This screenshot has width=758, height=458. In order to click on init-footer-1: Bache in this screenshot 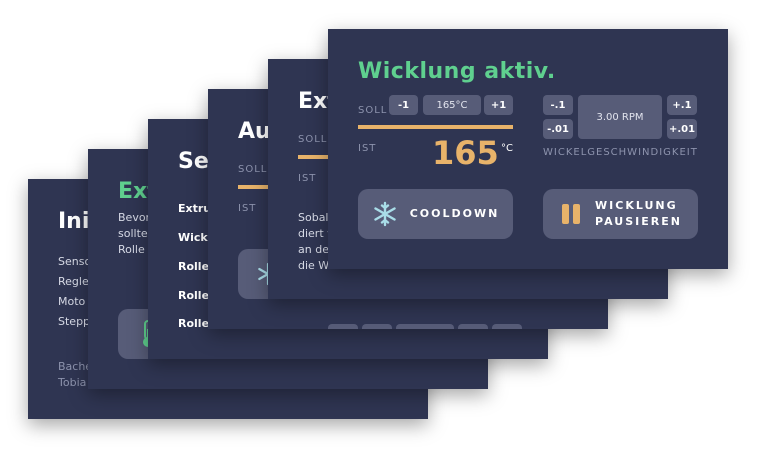, I will do `click(75, 366)`.